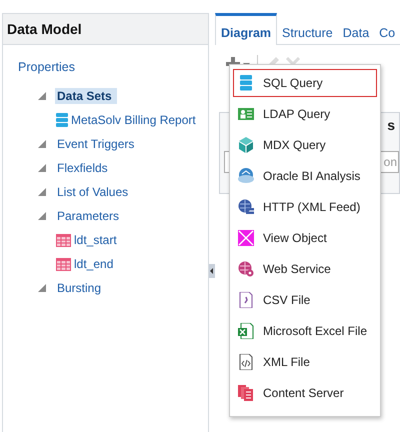 Image resolution: width=400 pixels, height=432 pixels. Describe the element at coordinates (246, 176) in the screenshot. I see `globe-icon` at that location.